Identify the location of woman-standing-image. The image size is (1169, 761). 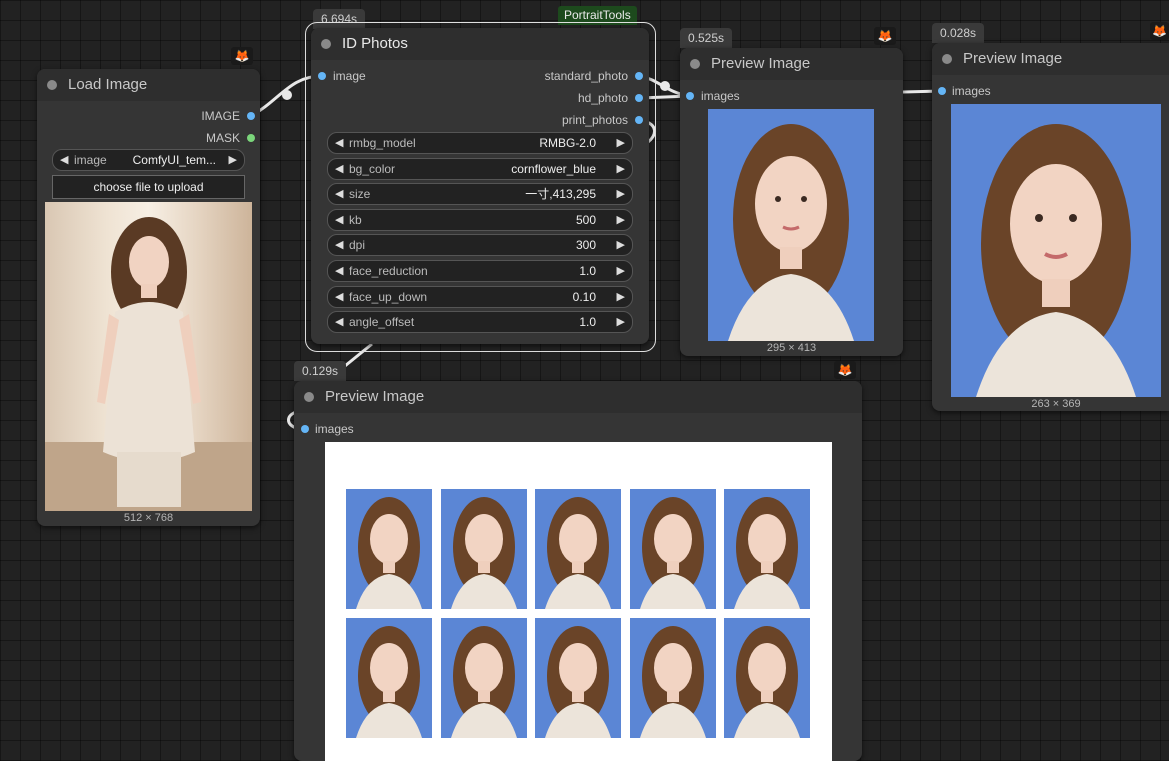
(148, 364).